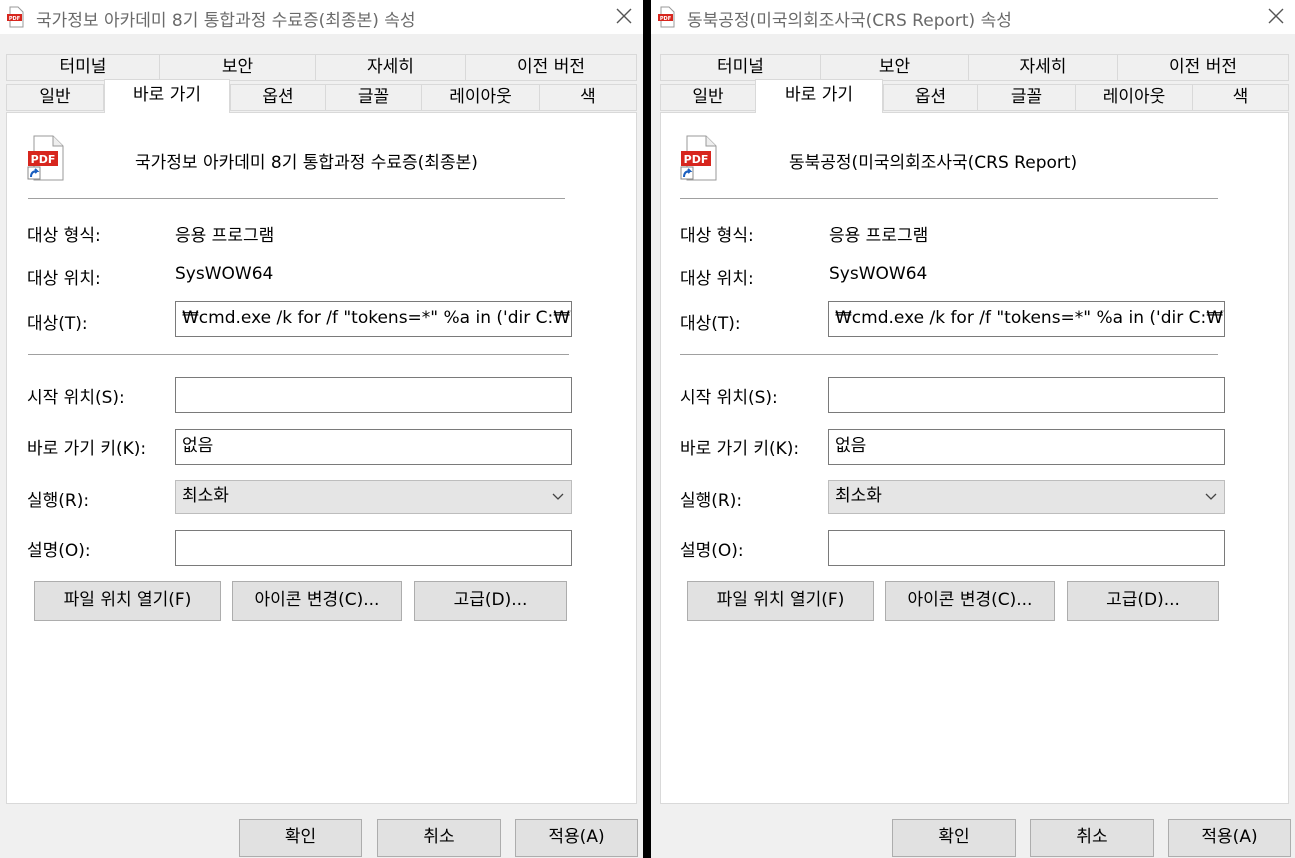 Image resolution: width=1295 pixels, height=858 pixels. I want to click on window-title: 국가정보 아카데미 8기 통합과정 수료증(최종본) 속성, so click(226, 21).